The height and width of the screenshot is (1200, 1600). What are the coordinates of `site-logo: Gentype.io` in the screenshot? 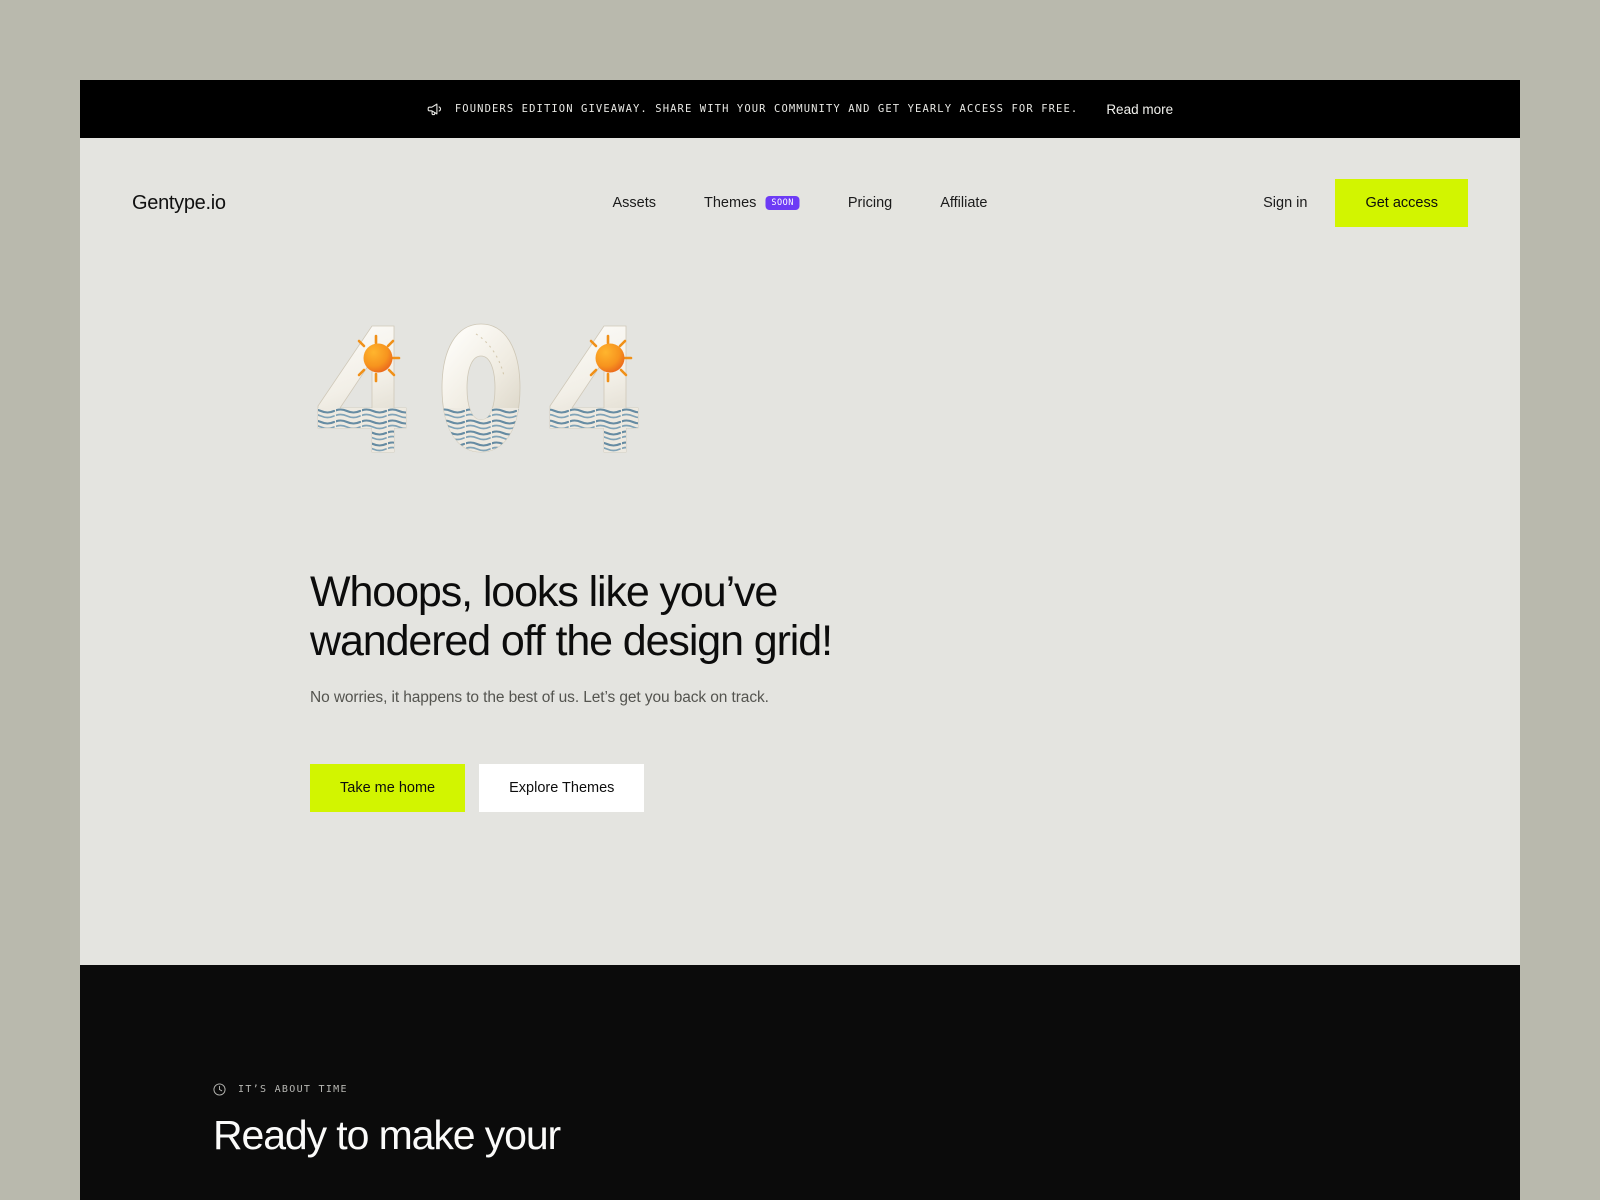 It's located at (179, 203).